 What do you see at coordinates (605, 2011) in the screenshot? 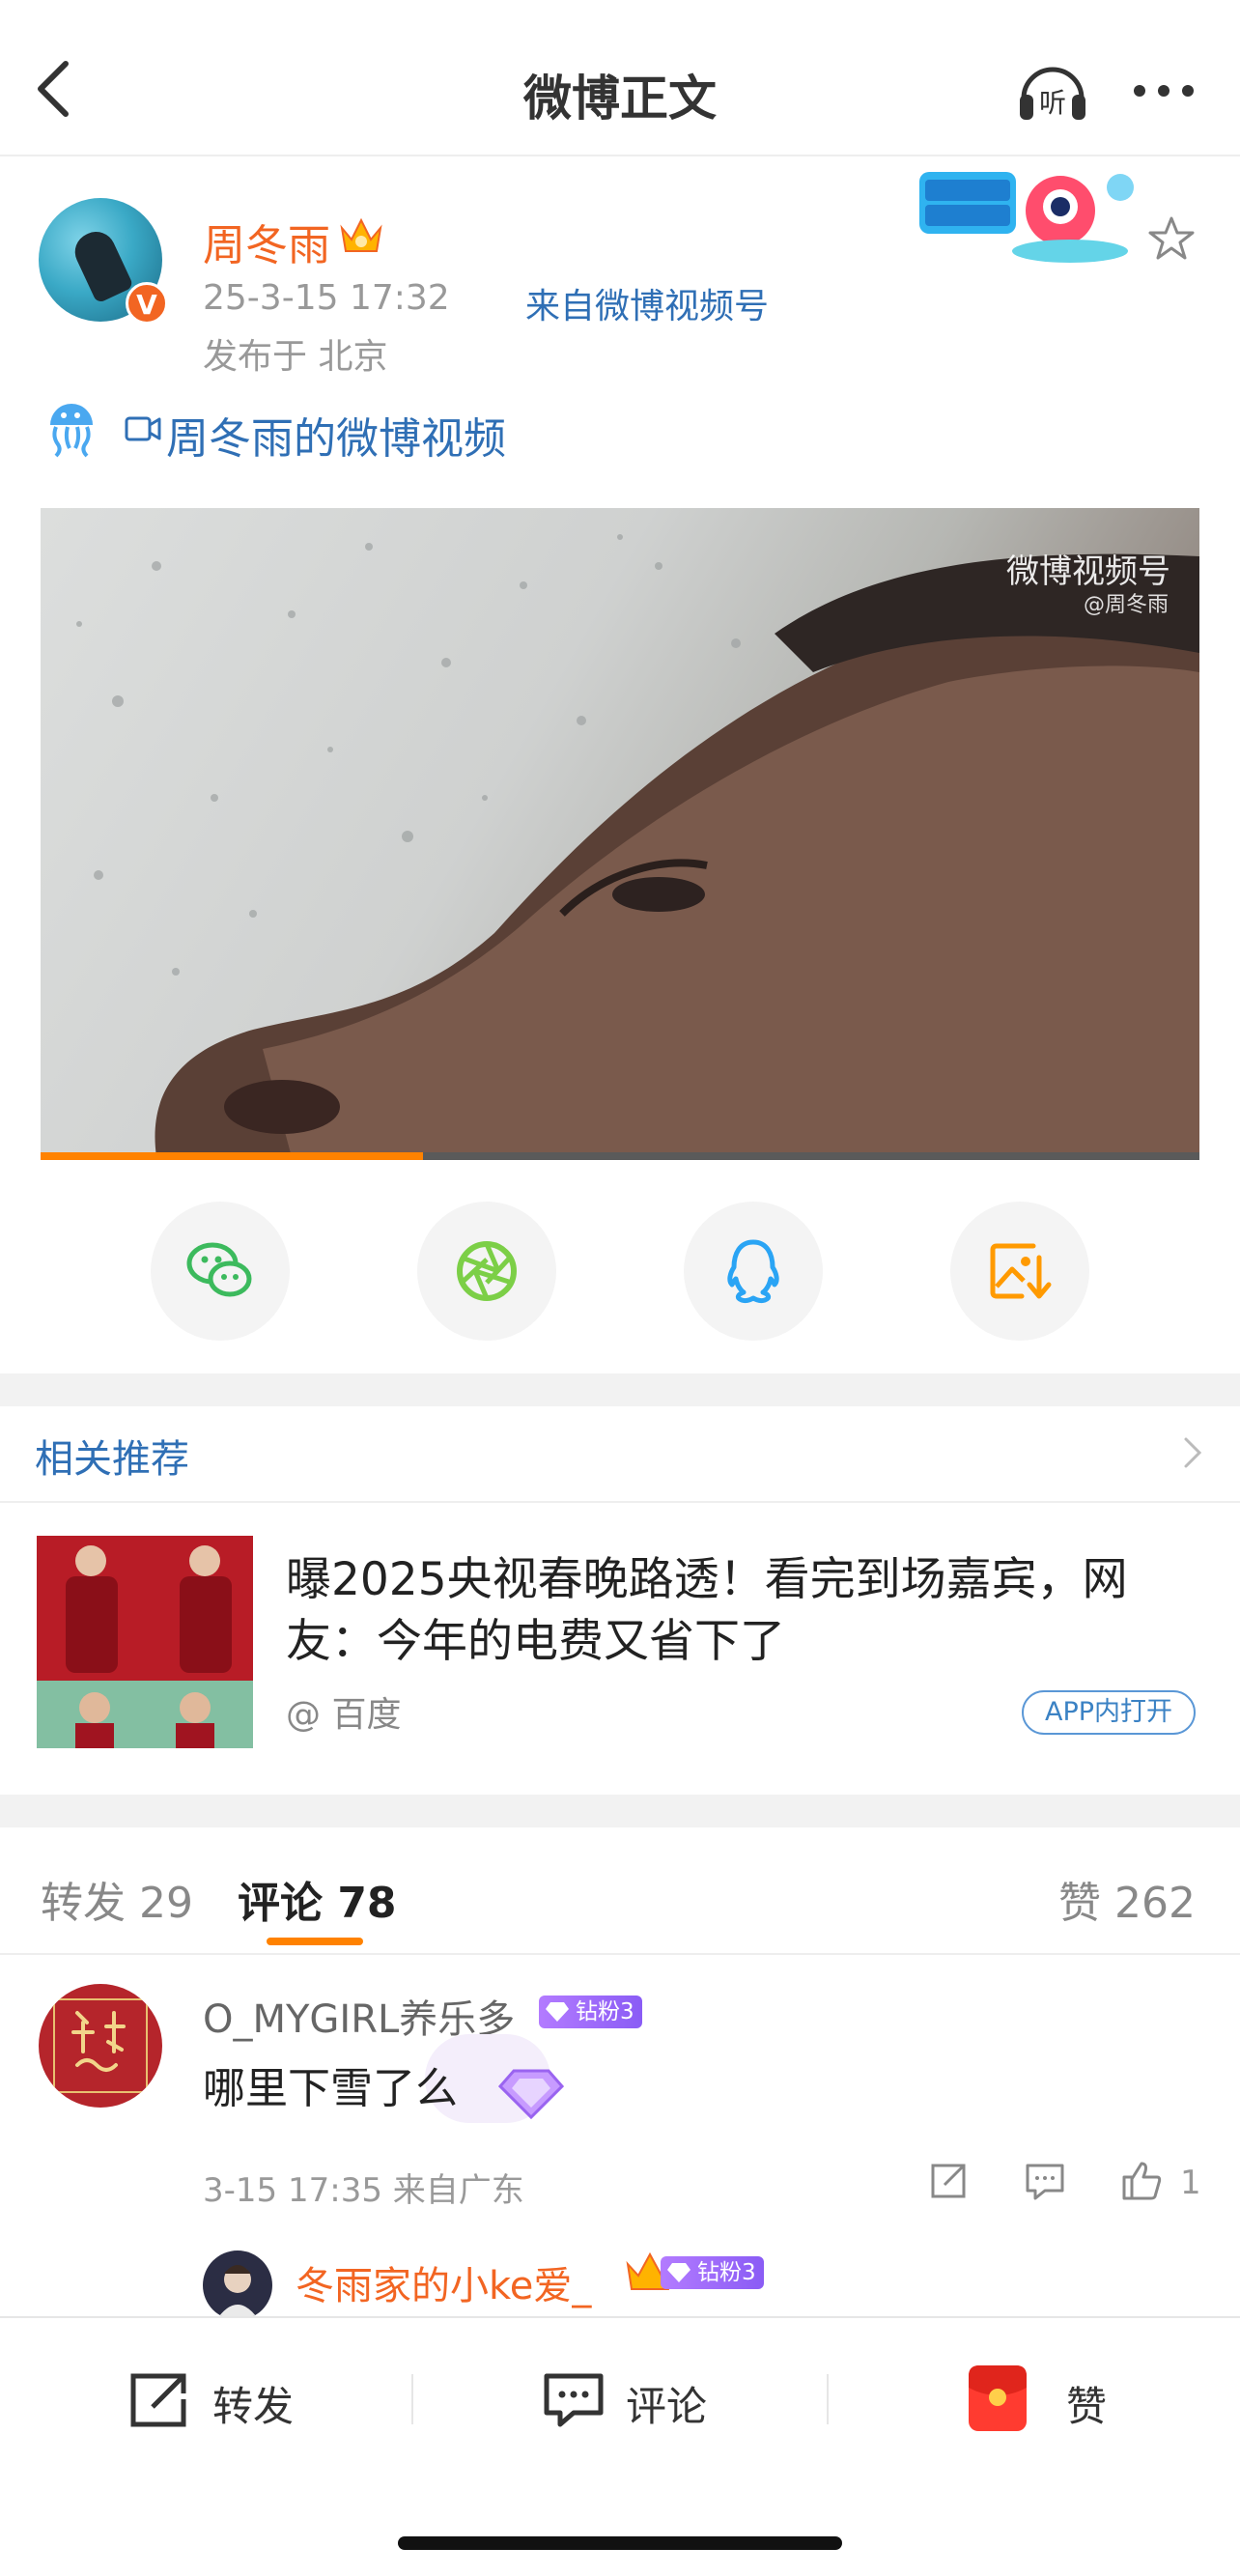
I see `fan-level-label: 钻粉3` at bounding box center [605, 2011].